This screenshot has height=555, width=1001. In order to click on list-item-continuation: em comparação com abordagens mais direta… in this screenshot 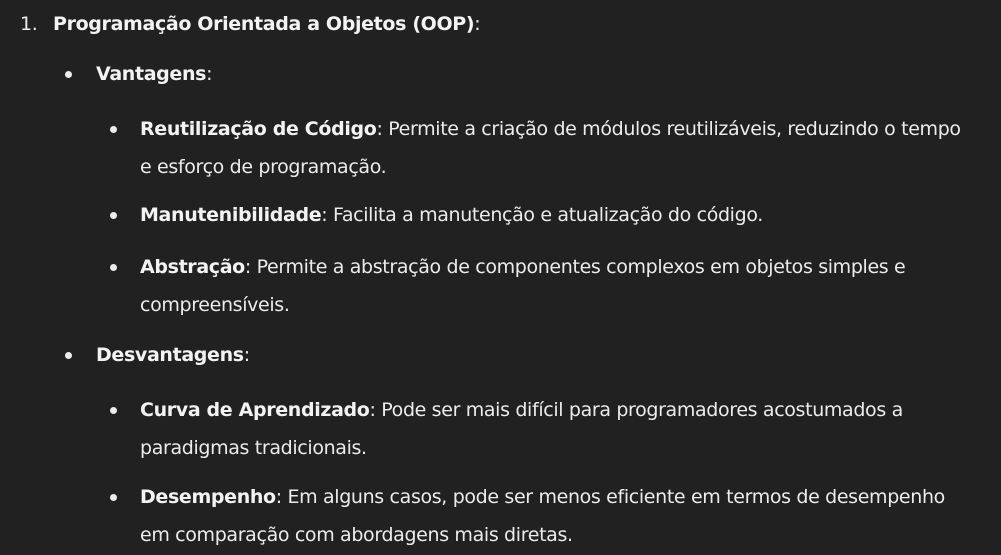, I will do `click(356, 535)`.